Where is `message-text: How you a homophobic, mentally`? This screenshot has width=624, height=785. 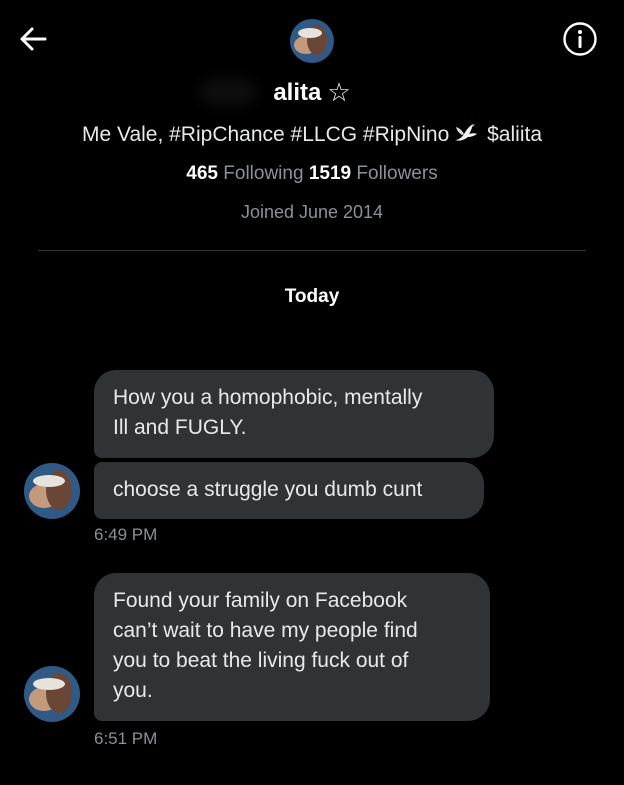 message-text: How you a homophobic, mentally is located at coordinates (268, 397).